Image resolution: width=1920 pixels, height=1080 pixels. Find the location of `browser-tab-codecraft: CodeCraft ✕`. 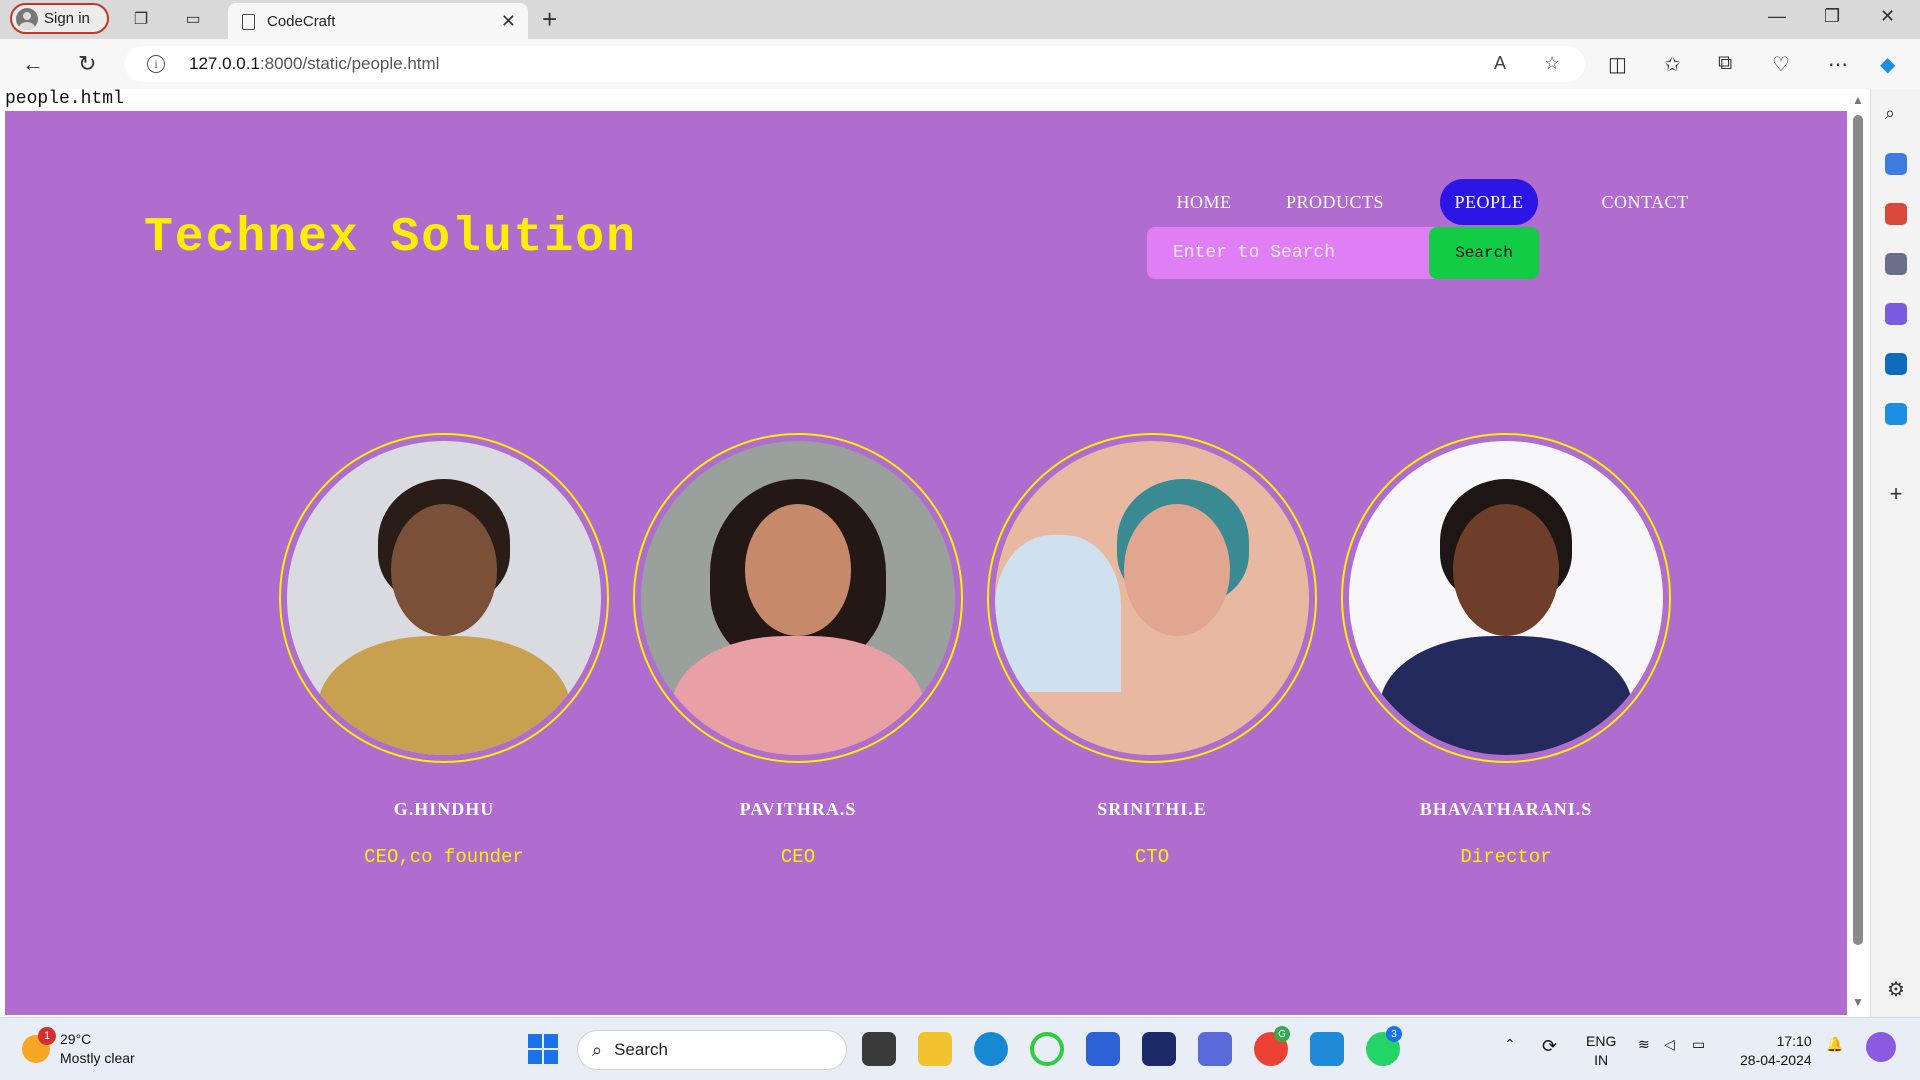

browser-tab-codecraft: CodeCraft ✕ is located at coordinates (378, 21).